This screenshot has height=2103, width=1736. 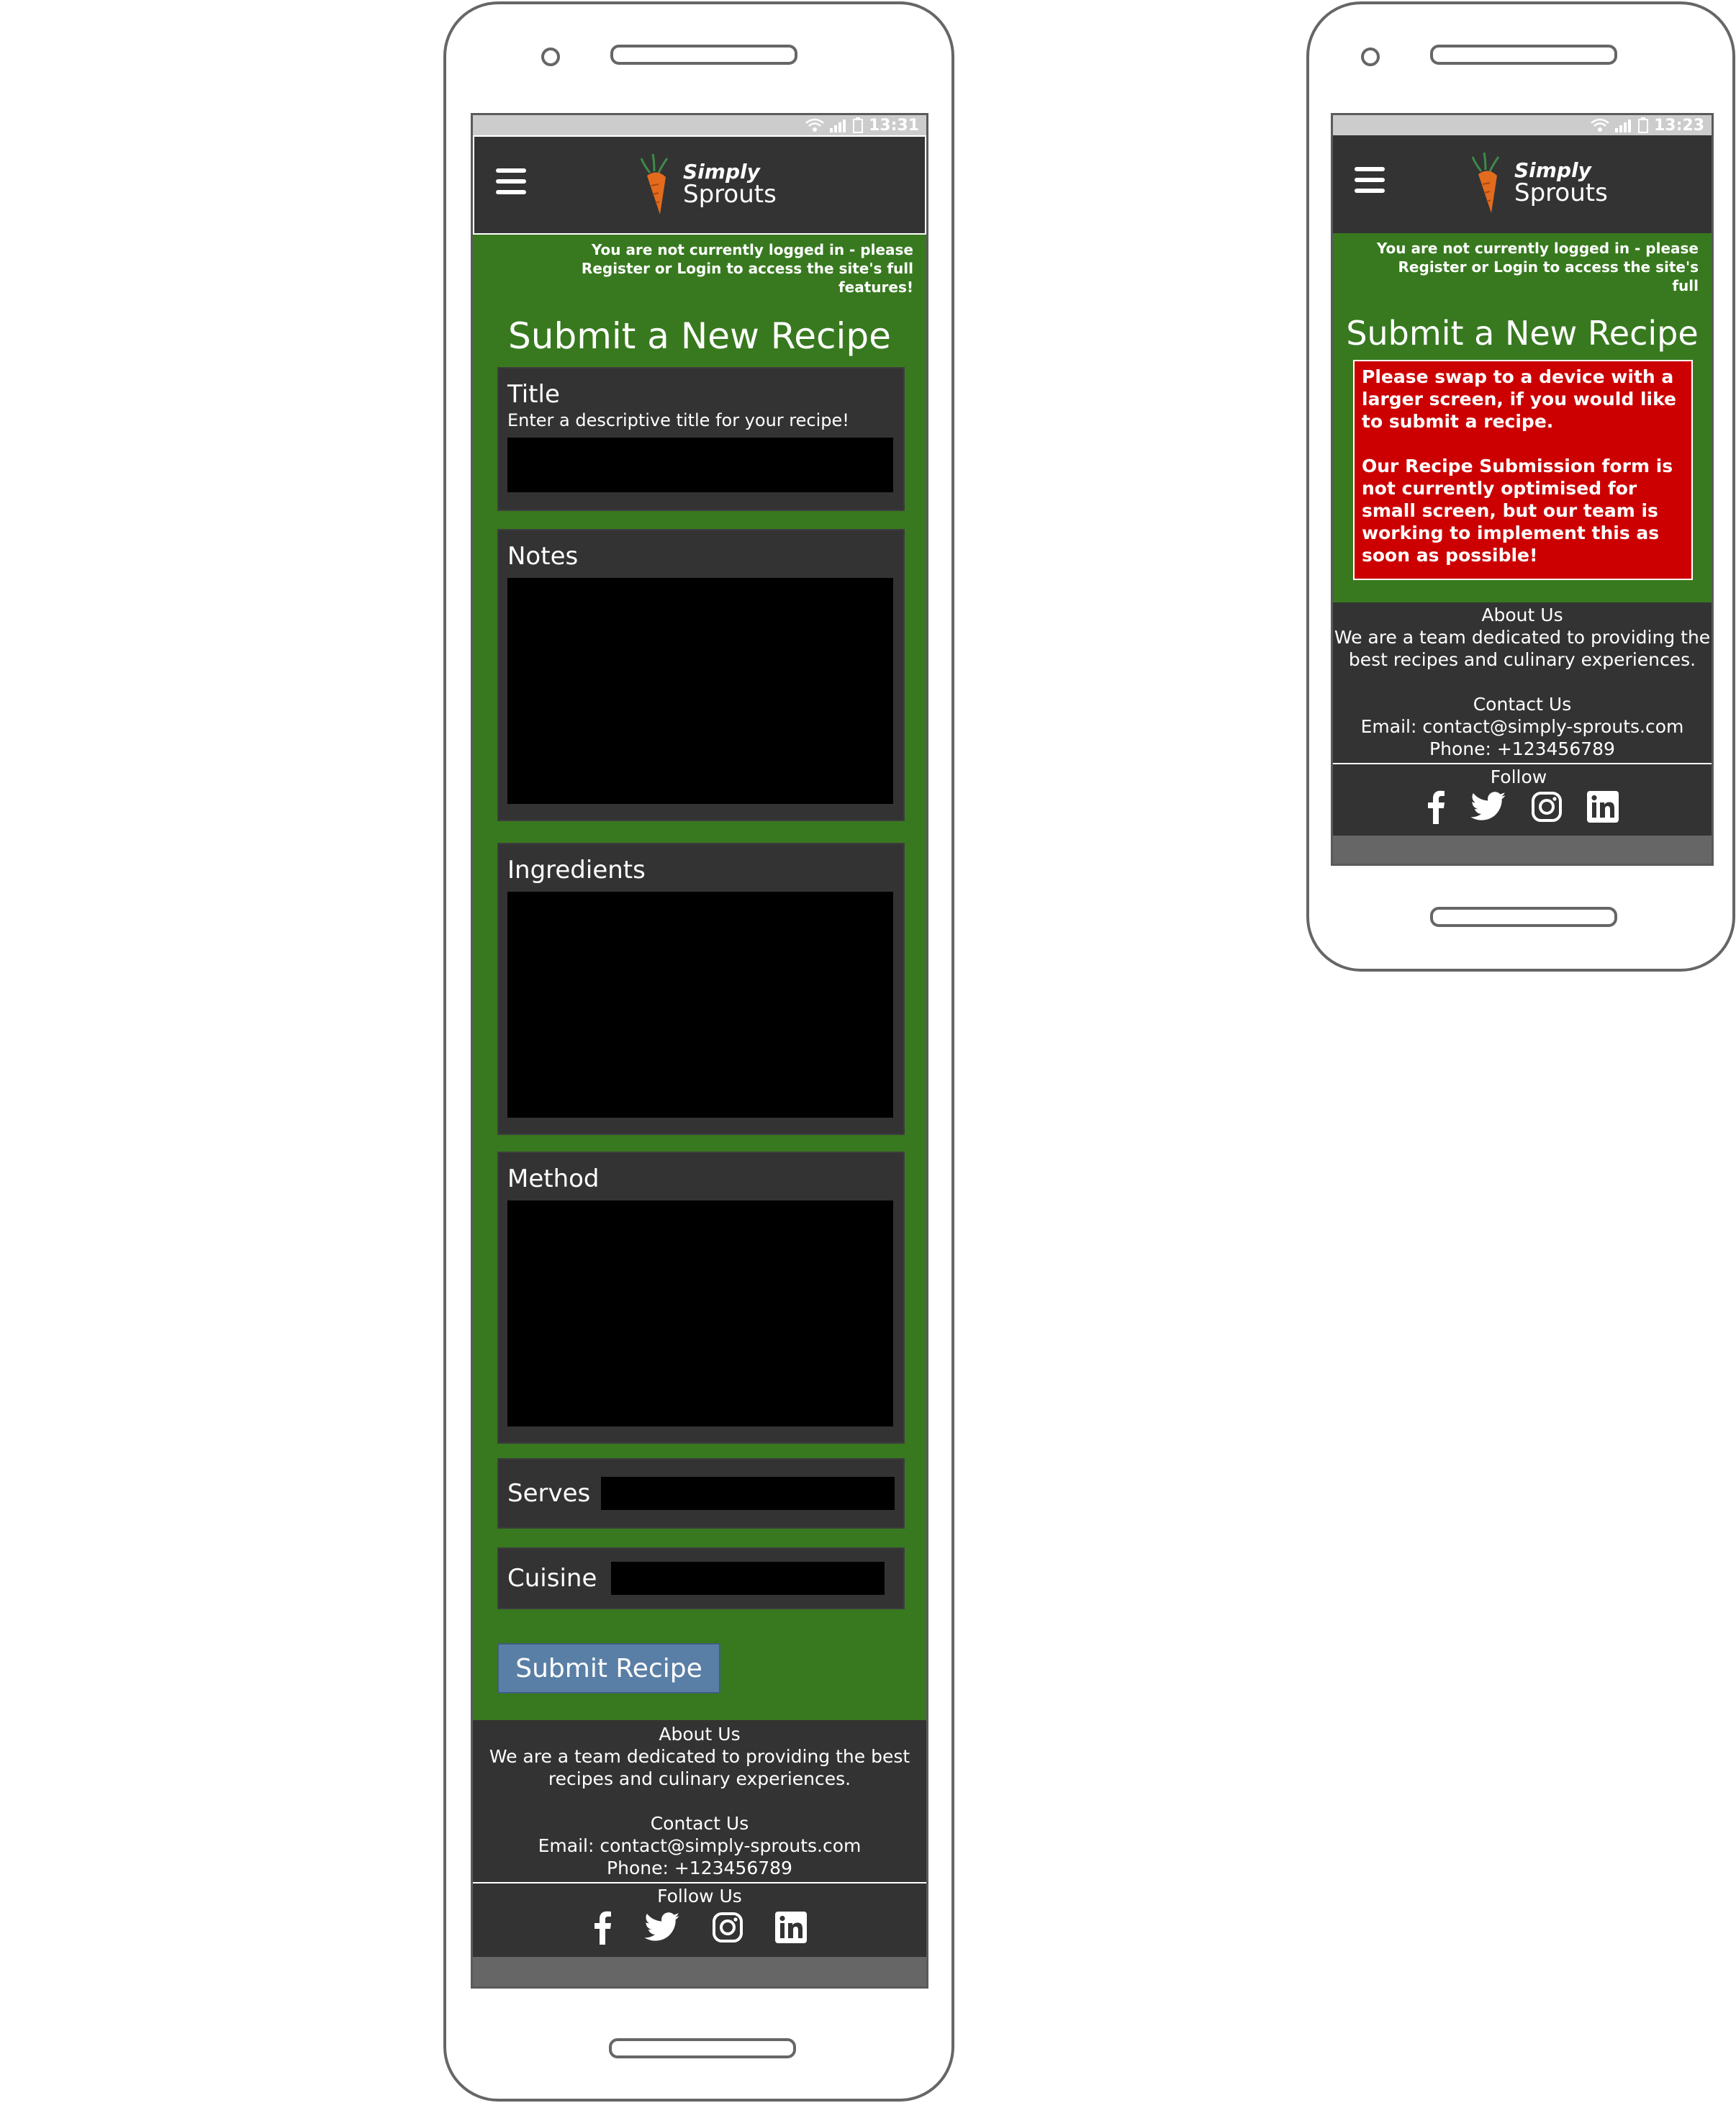 What do you see at coordinates (700, 125) in the screenshot?
I see `status-bar: 13:31` at bounding box center [700, 125].